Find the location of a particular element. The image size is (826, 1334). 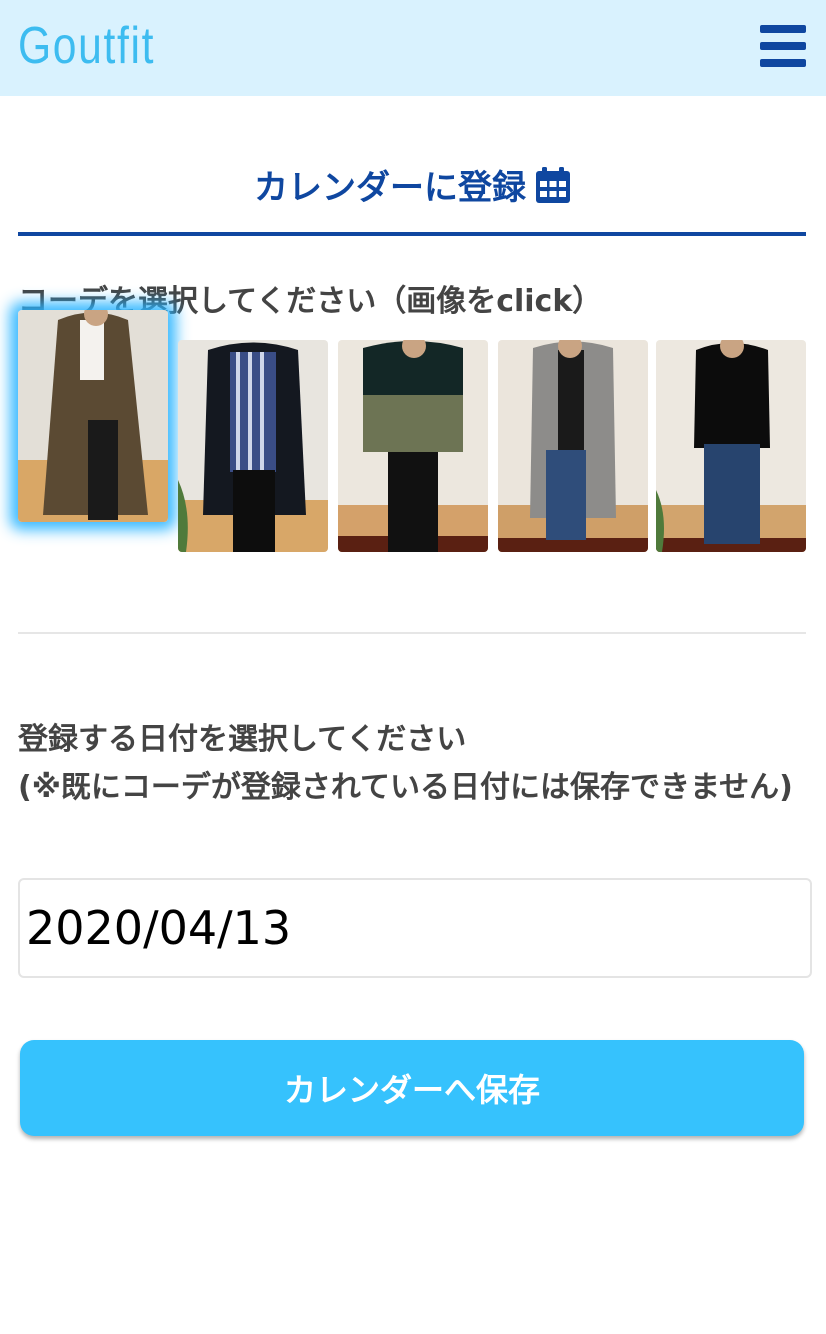

app-logo: Goutfit is located at coordinates (86, 46).